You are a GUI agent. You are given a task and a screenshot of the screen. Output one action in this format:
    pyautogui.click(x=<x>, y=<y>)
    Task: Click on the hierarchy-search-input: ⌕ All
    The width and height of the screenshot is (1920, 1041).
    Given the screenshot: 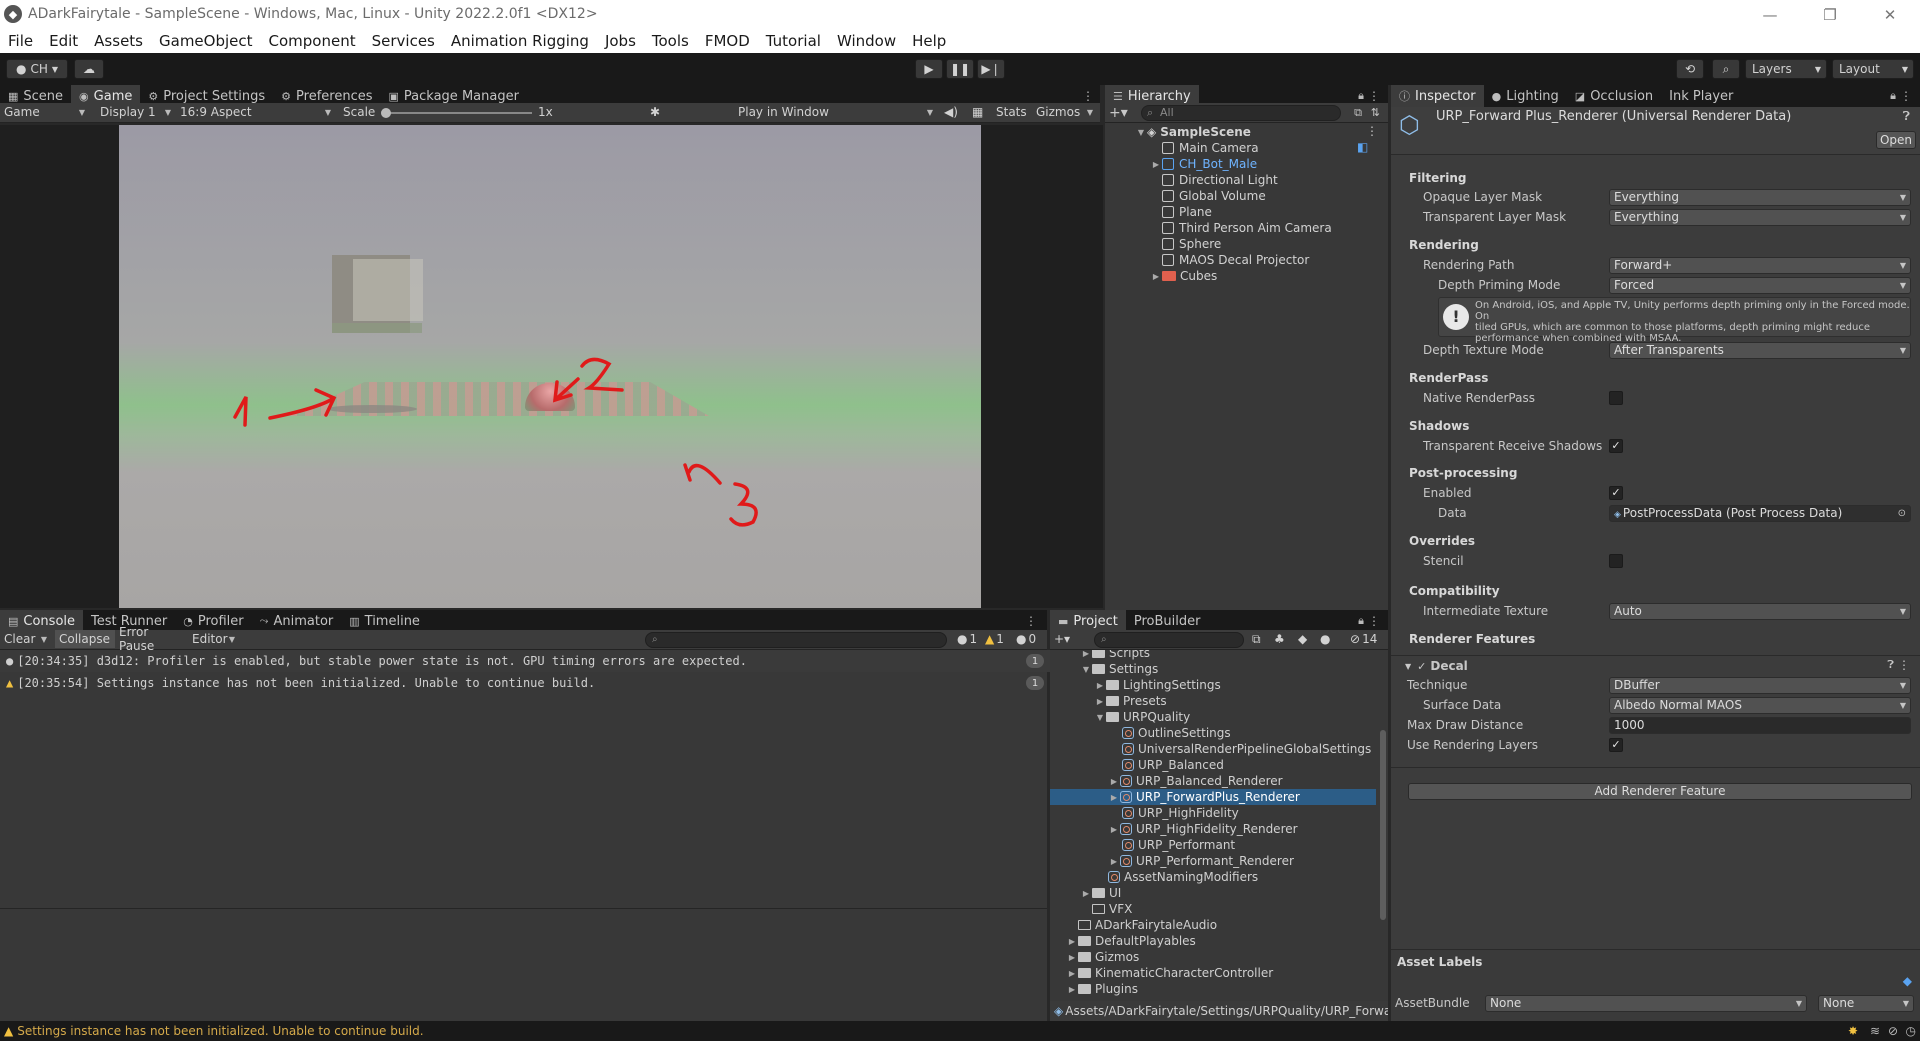 What is the action you would take?
    pyautogui.click(x=1241, y=113)
    